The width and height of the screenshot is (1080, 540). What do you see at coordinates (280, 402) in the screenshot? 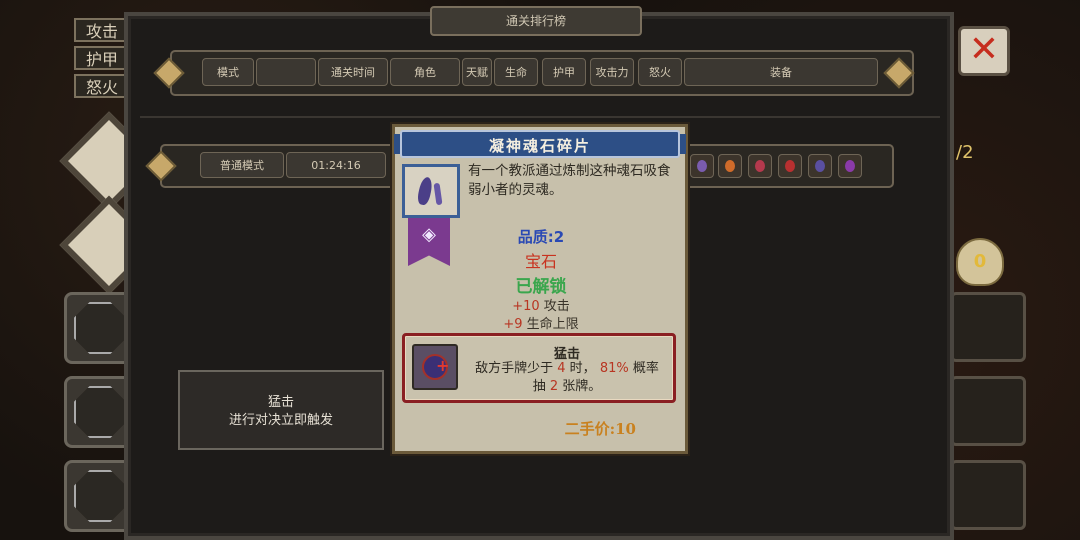
I see `tooltip-title: 猛击` at bounding box center [280, 402].